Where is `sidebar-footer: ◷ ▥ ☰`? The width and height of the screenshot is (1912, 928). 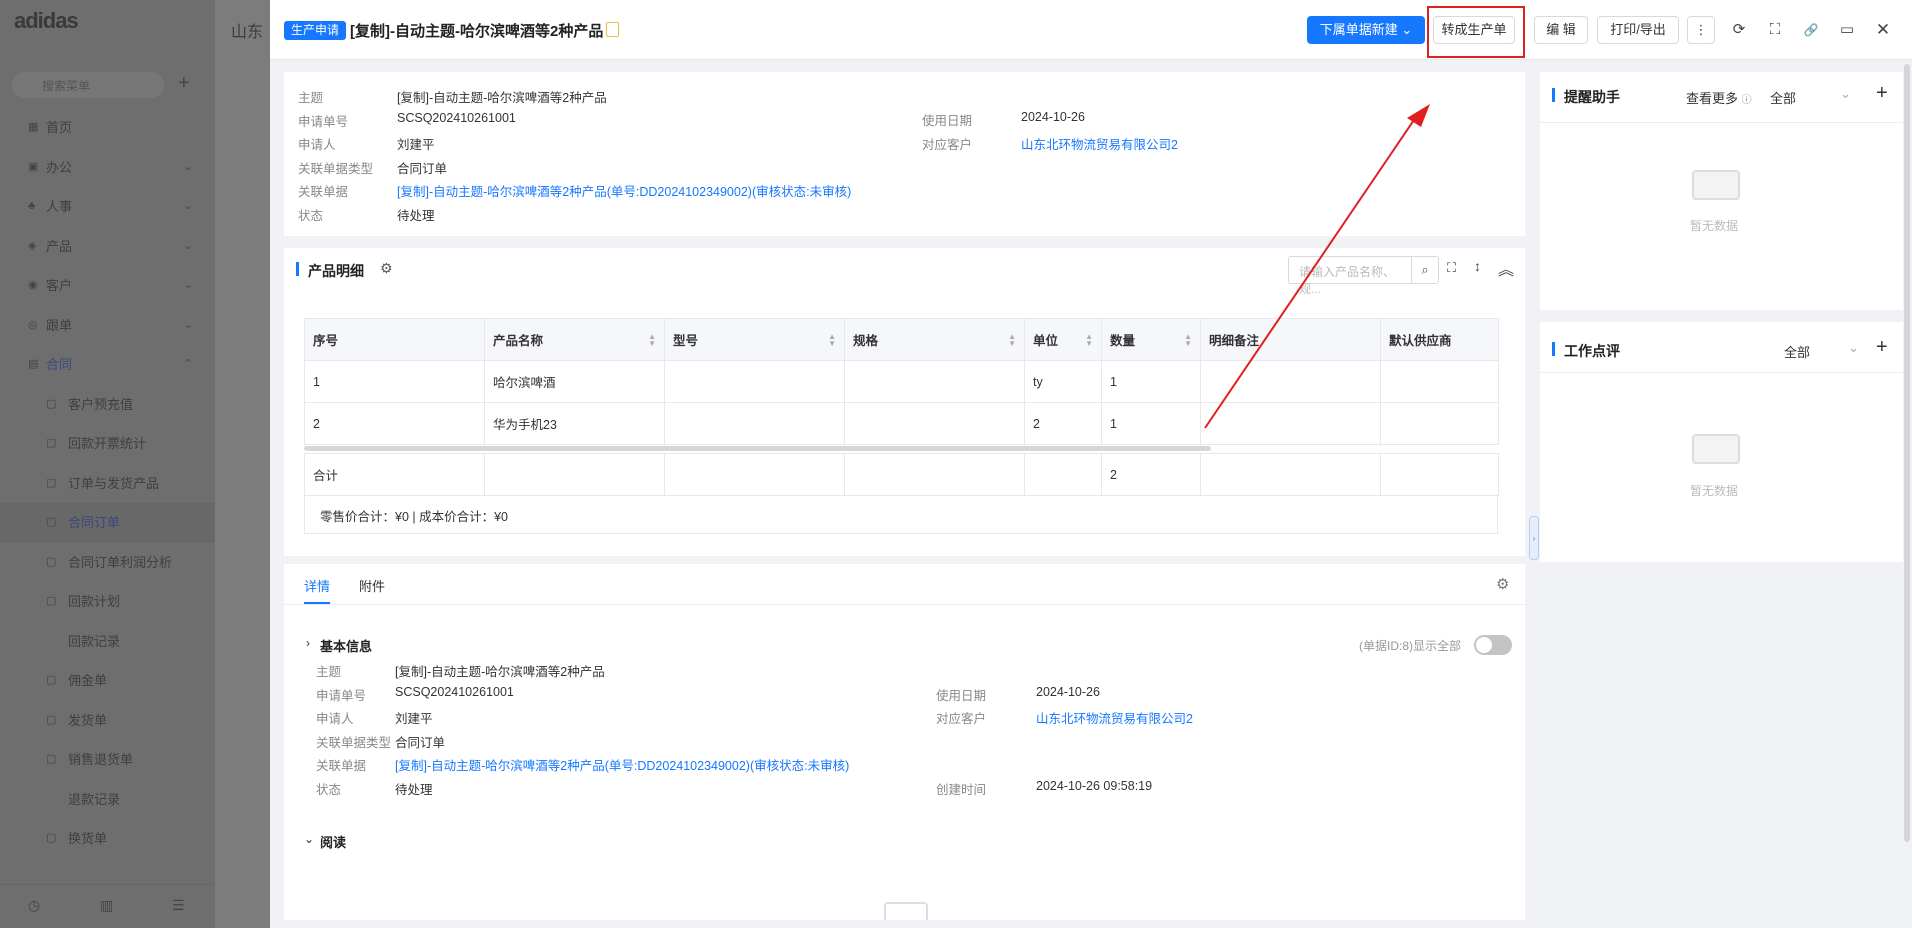
sidebar-footer: ◷ ▥ ☰ is located at coordinates (107, 906).